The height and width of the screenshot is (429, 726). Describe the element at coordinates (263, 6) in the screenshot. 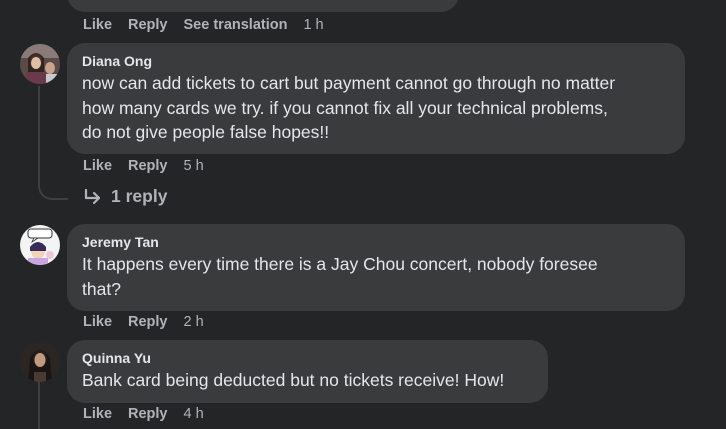

I see `comment-bubble-truncated` at that location.